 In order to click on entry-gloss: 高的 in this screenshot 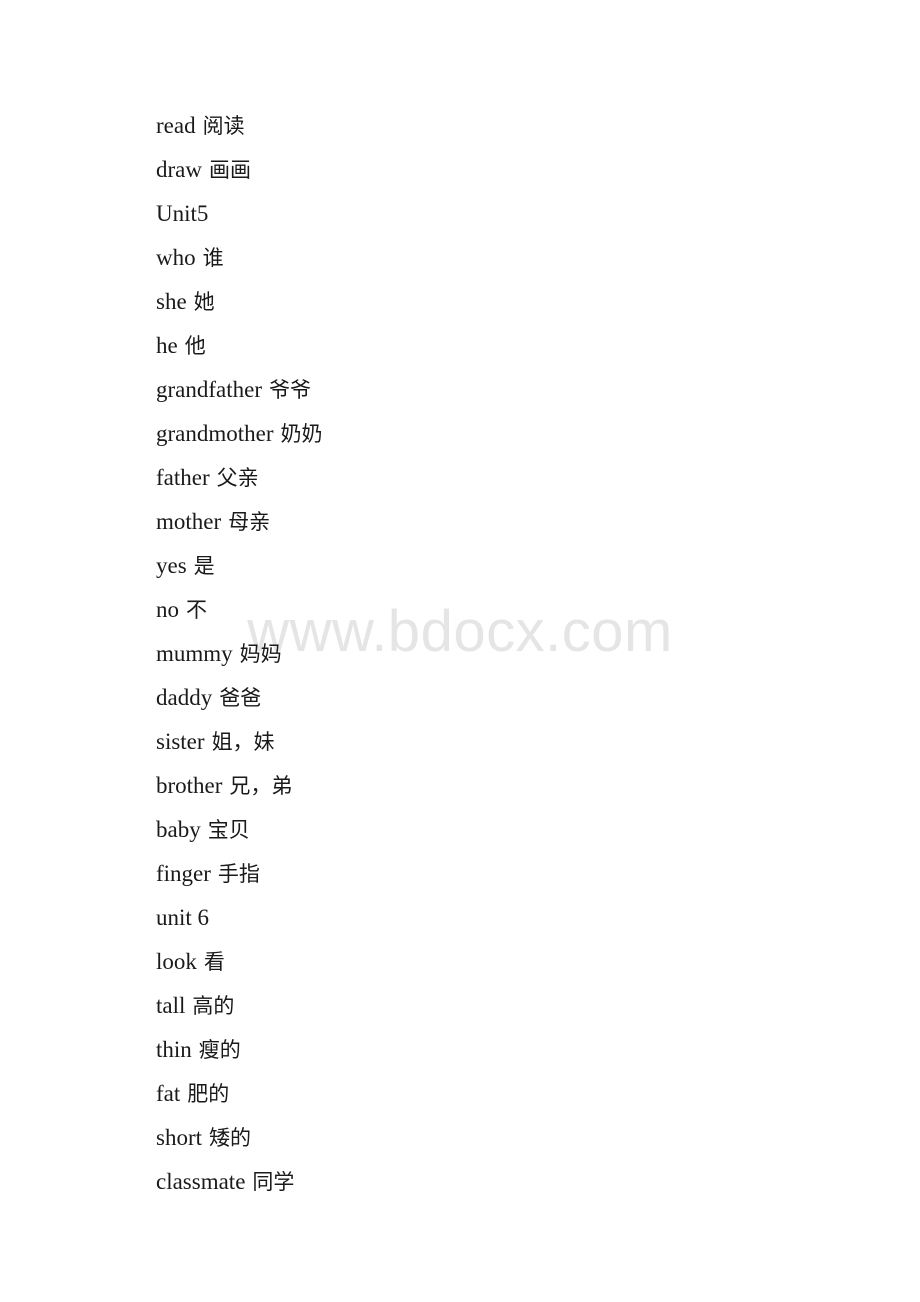, I will do `click(213, 1006)`.